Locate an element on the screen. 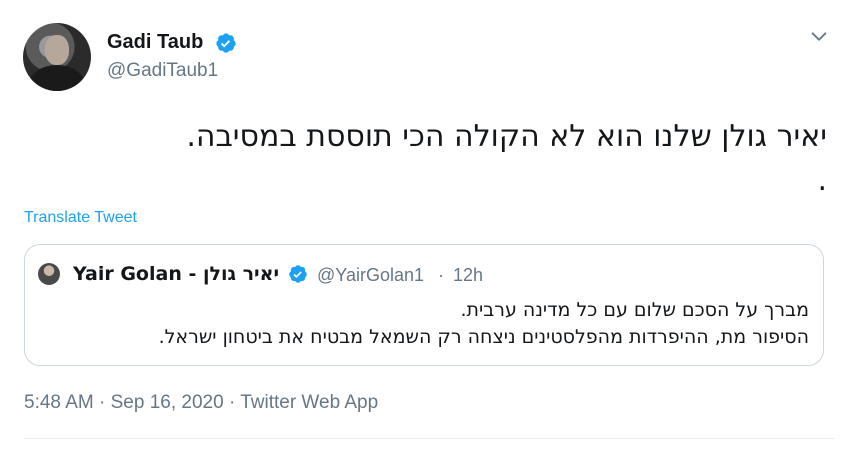  tweet-source: Twitter Web App is located at coordinates (309, 402).